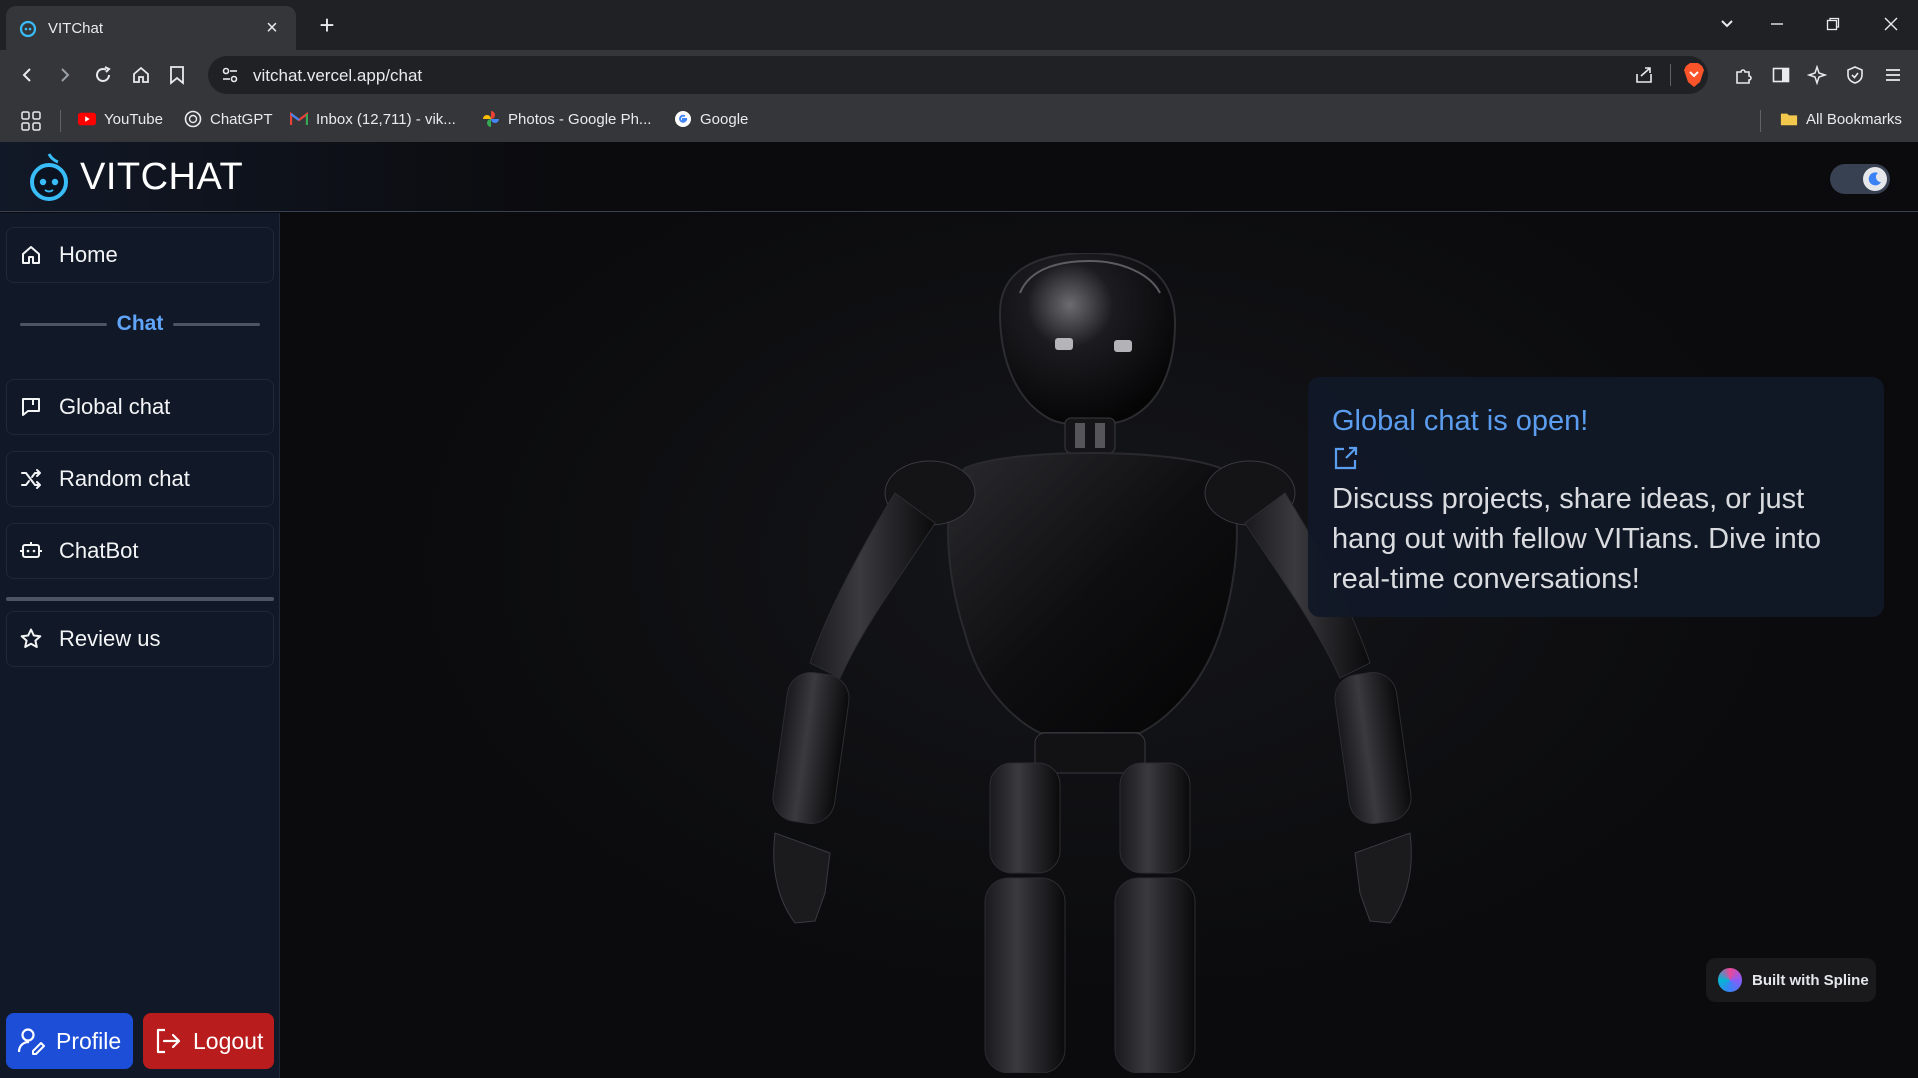  What do you see at coordinates (140, 551) in the screenshot?
I see `sidebar-item-chatbot: ChatBot` at bounding box center [140, 551].